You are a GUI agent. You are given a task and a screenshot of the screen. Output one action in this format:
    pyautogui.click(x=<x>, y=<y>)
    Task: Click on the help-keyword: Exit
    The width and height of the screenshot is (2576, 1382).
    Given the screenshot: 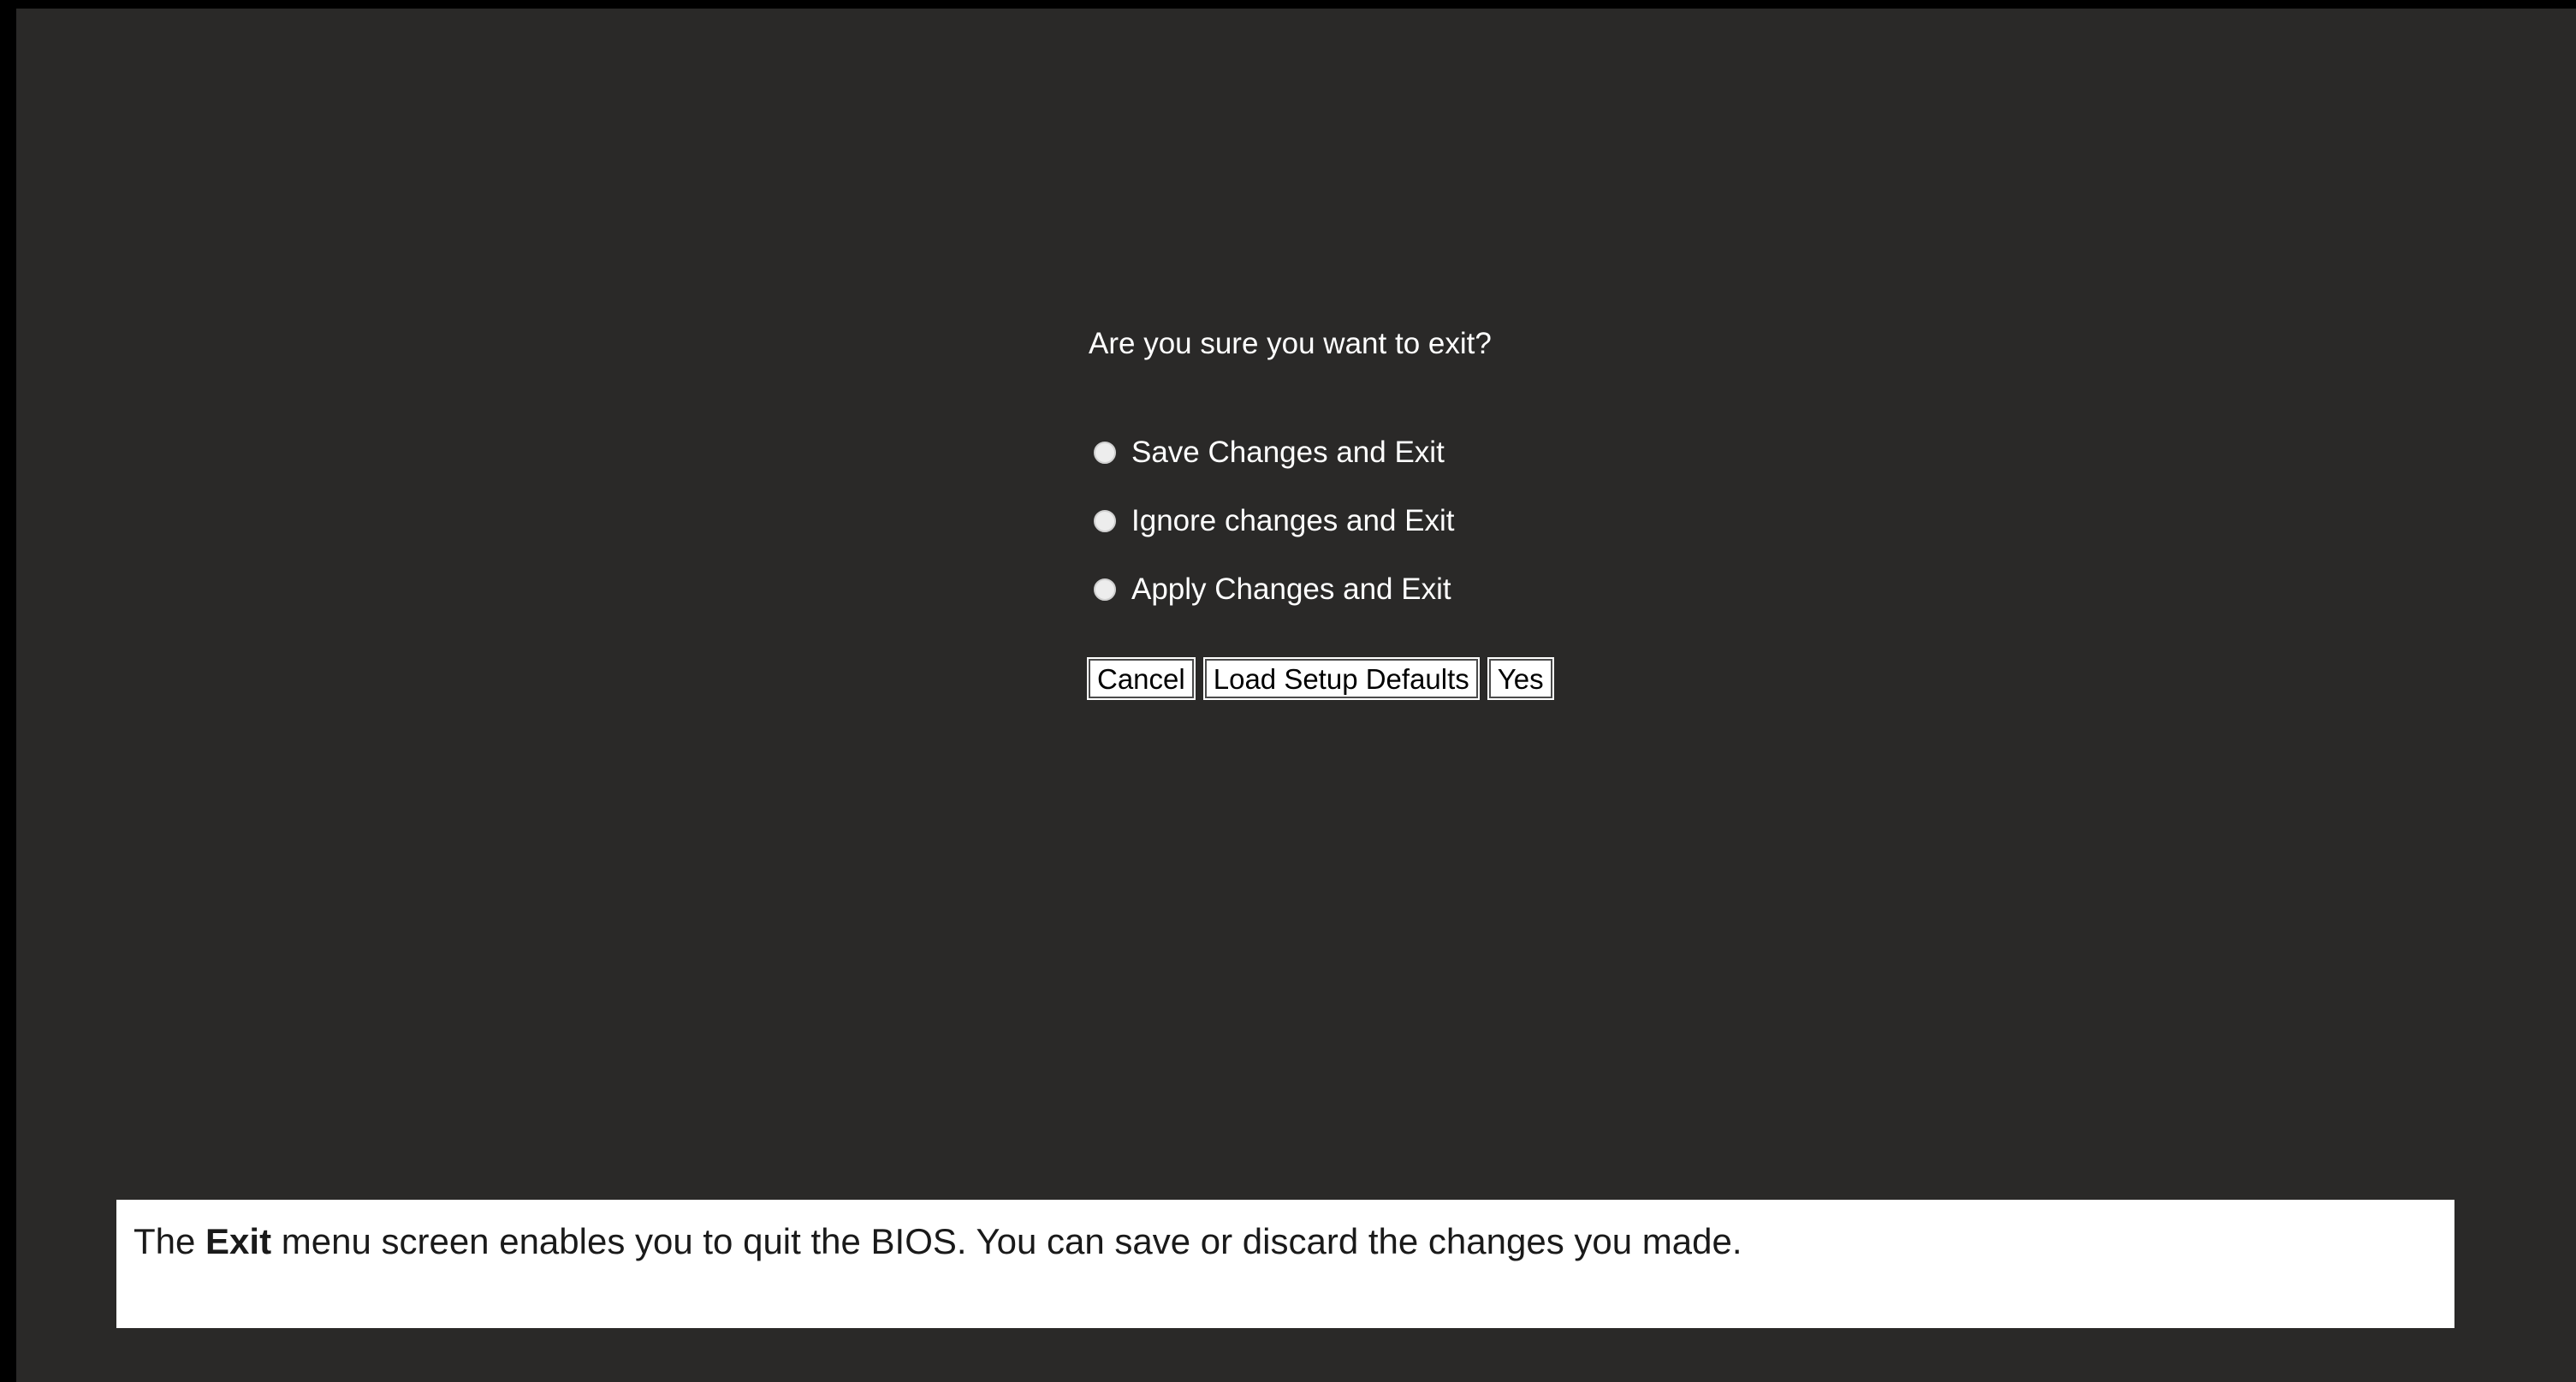 What is the action you would take?
    pyautogui.click(x=238, y=1241)
    